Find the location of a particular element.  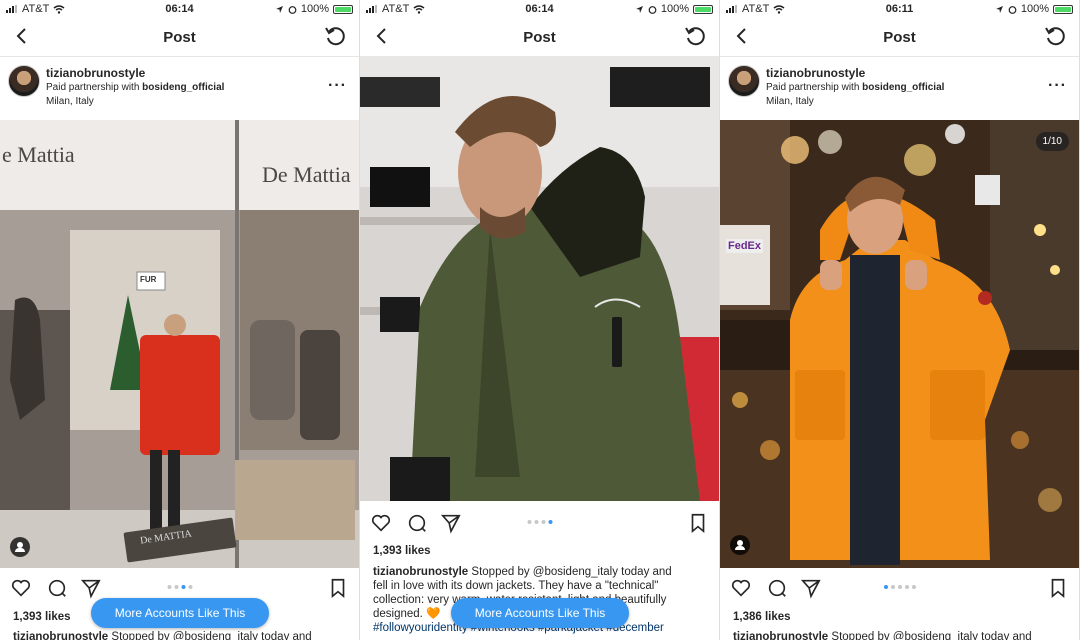

fur-sign: FUR is located at coordinates (148, 279).